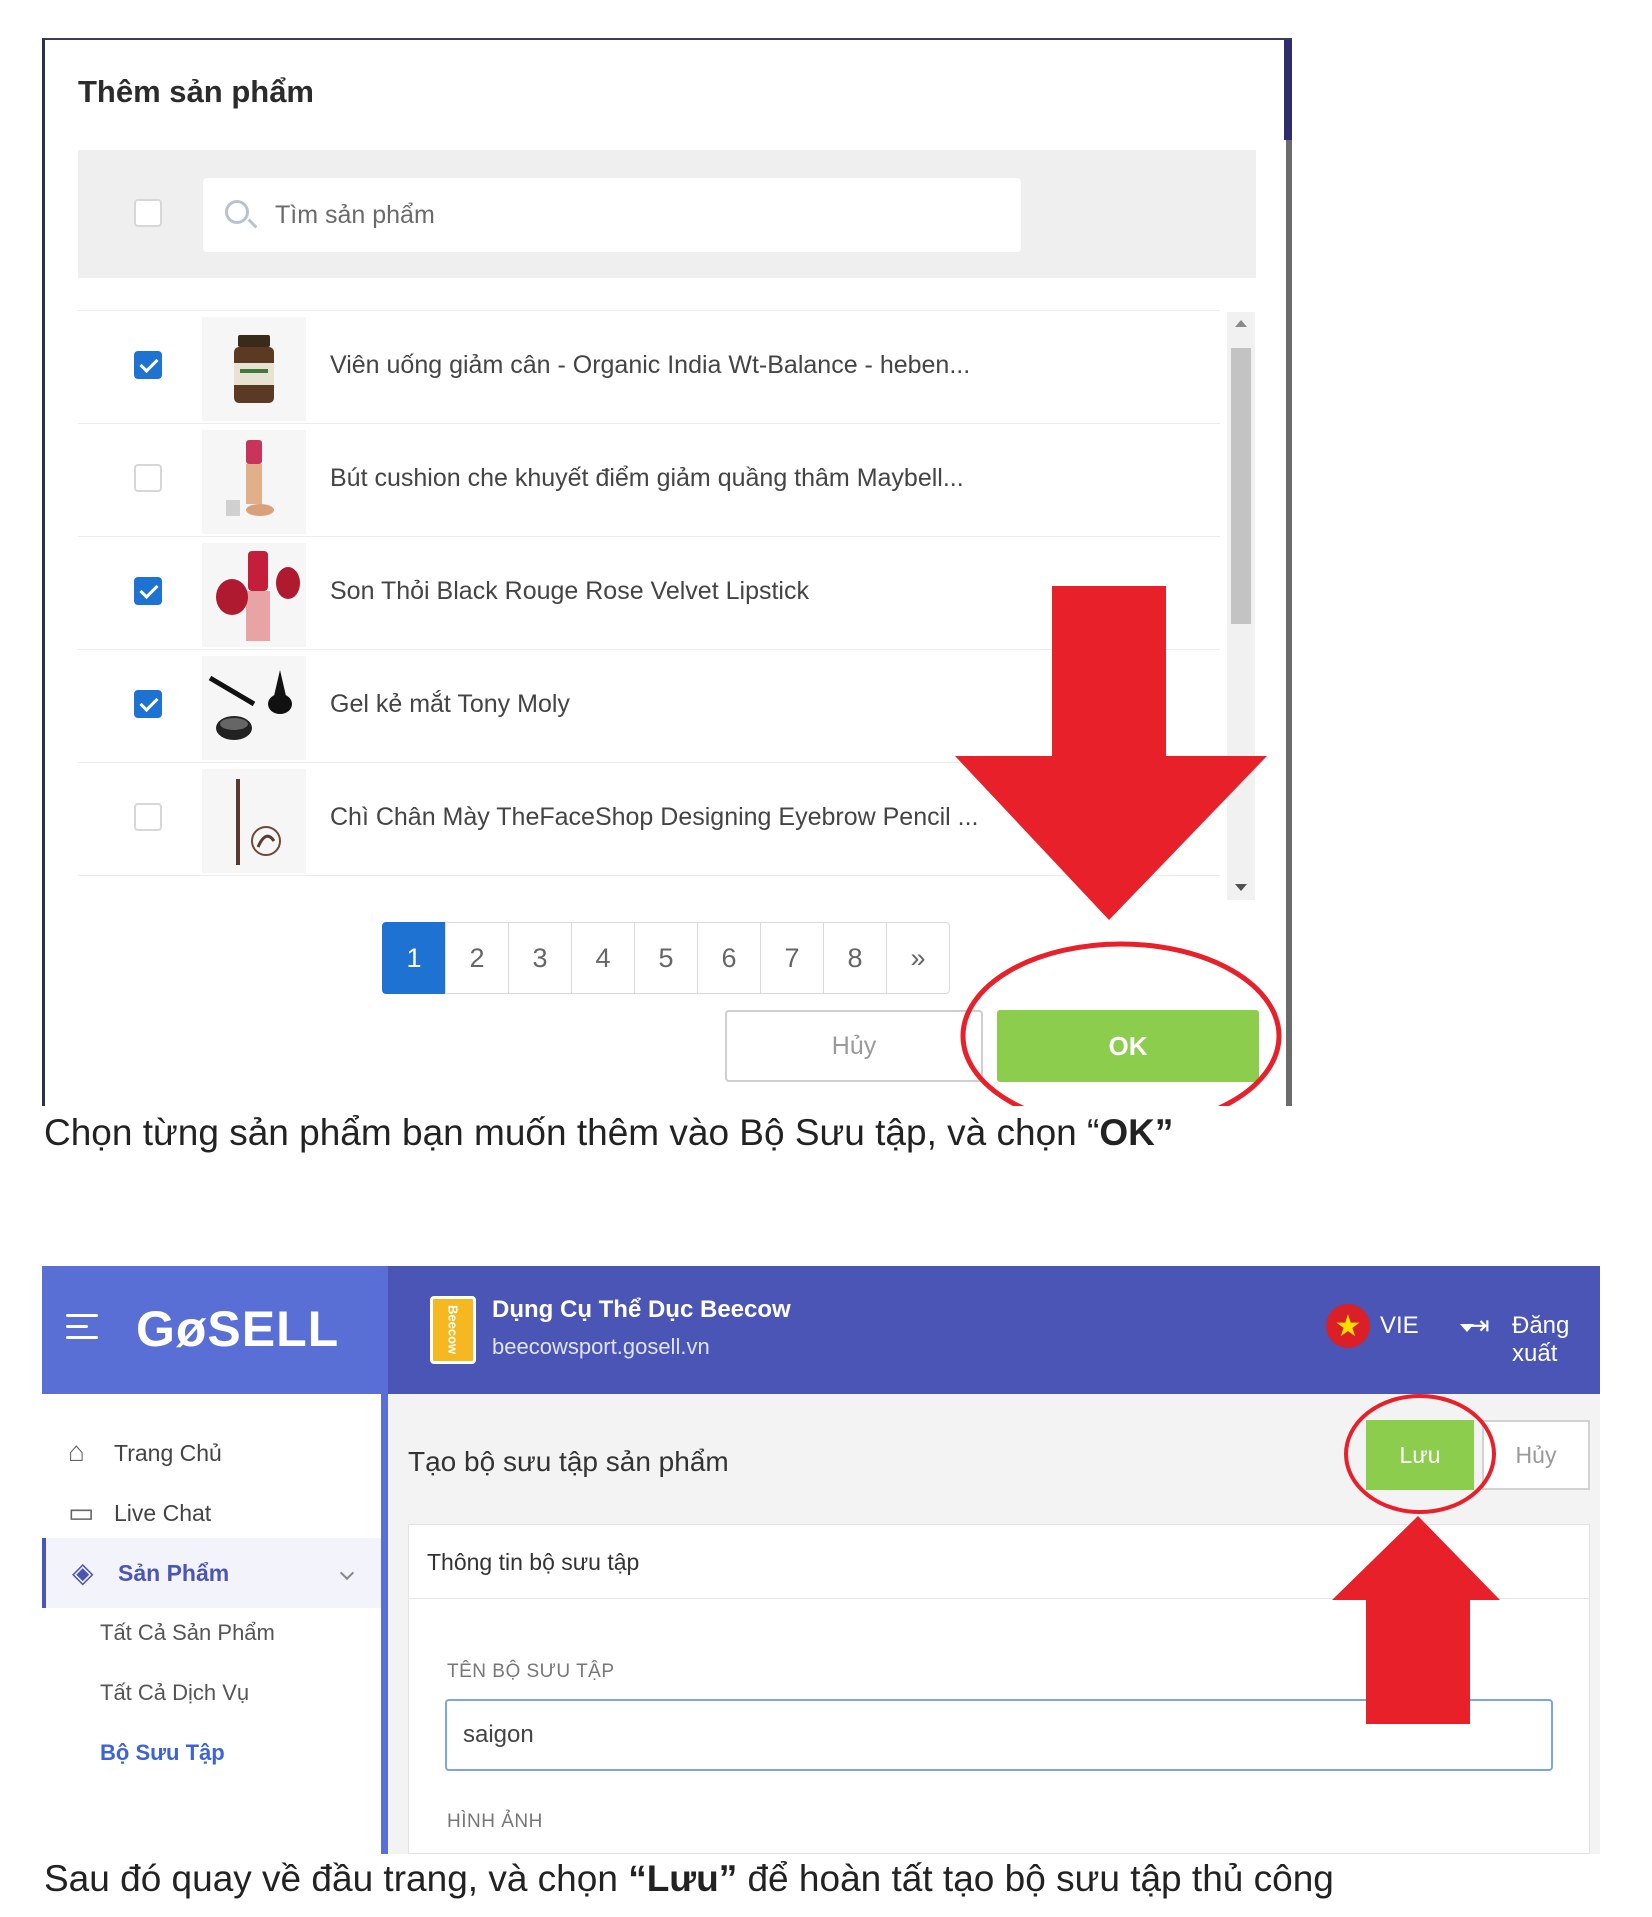 Image resolution: width=1652 pixels, height=1917 pixels. What do you see at coordinates (1128, 1046) in the screenshot?
I see `ok-button: OK` at bounding box center [1128, 1046].